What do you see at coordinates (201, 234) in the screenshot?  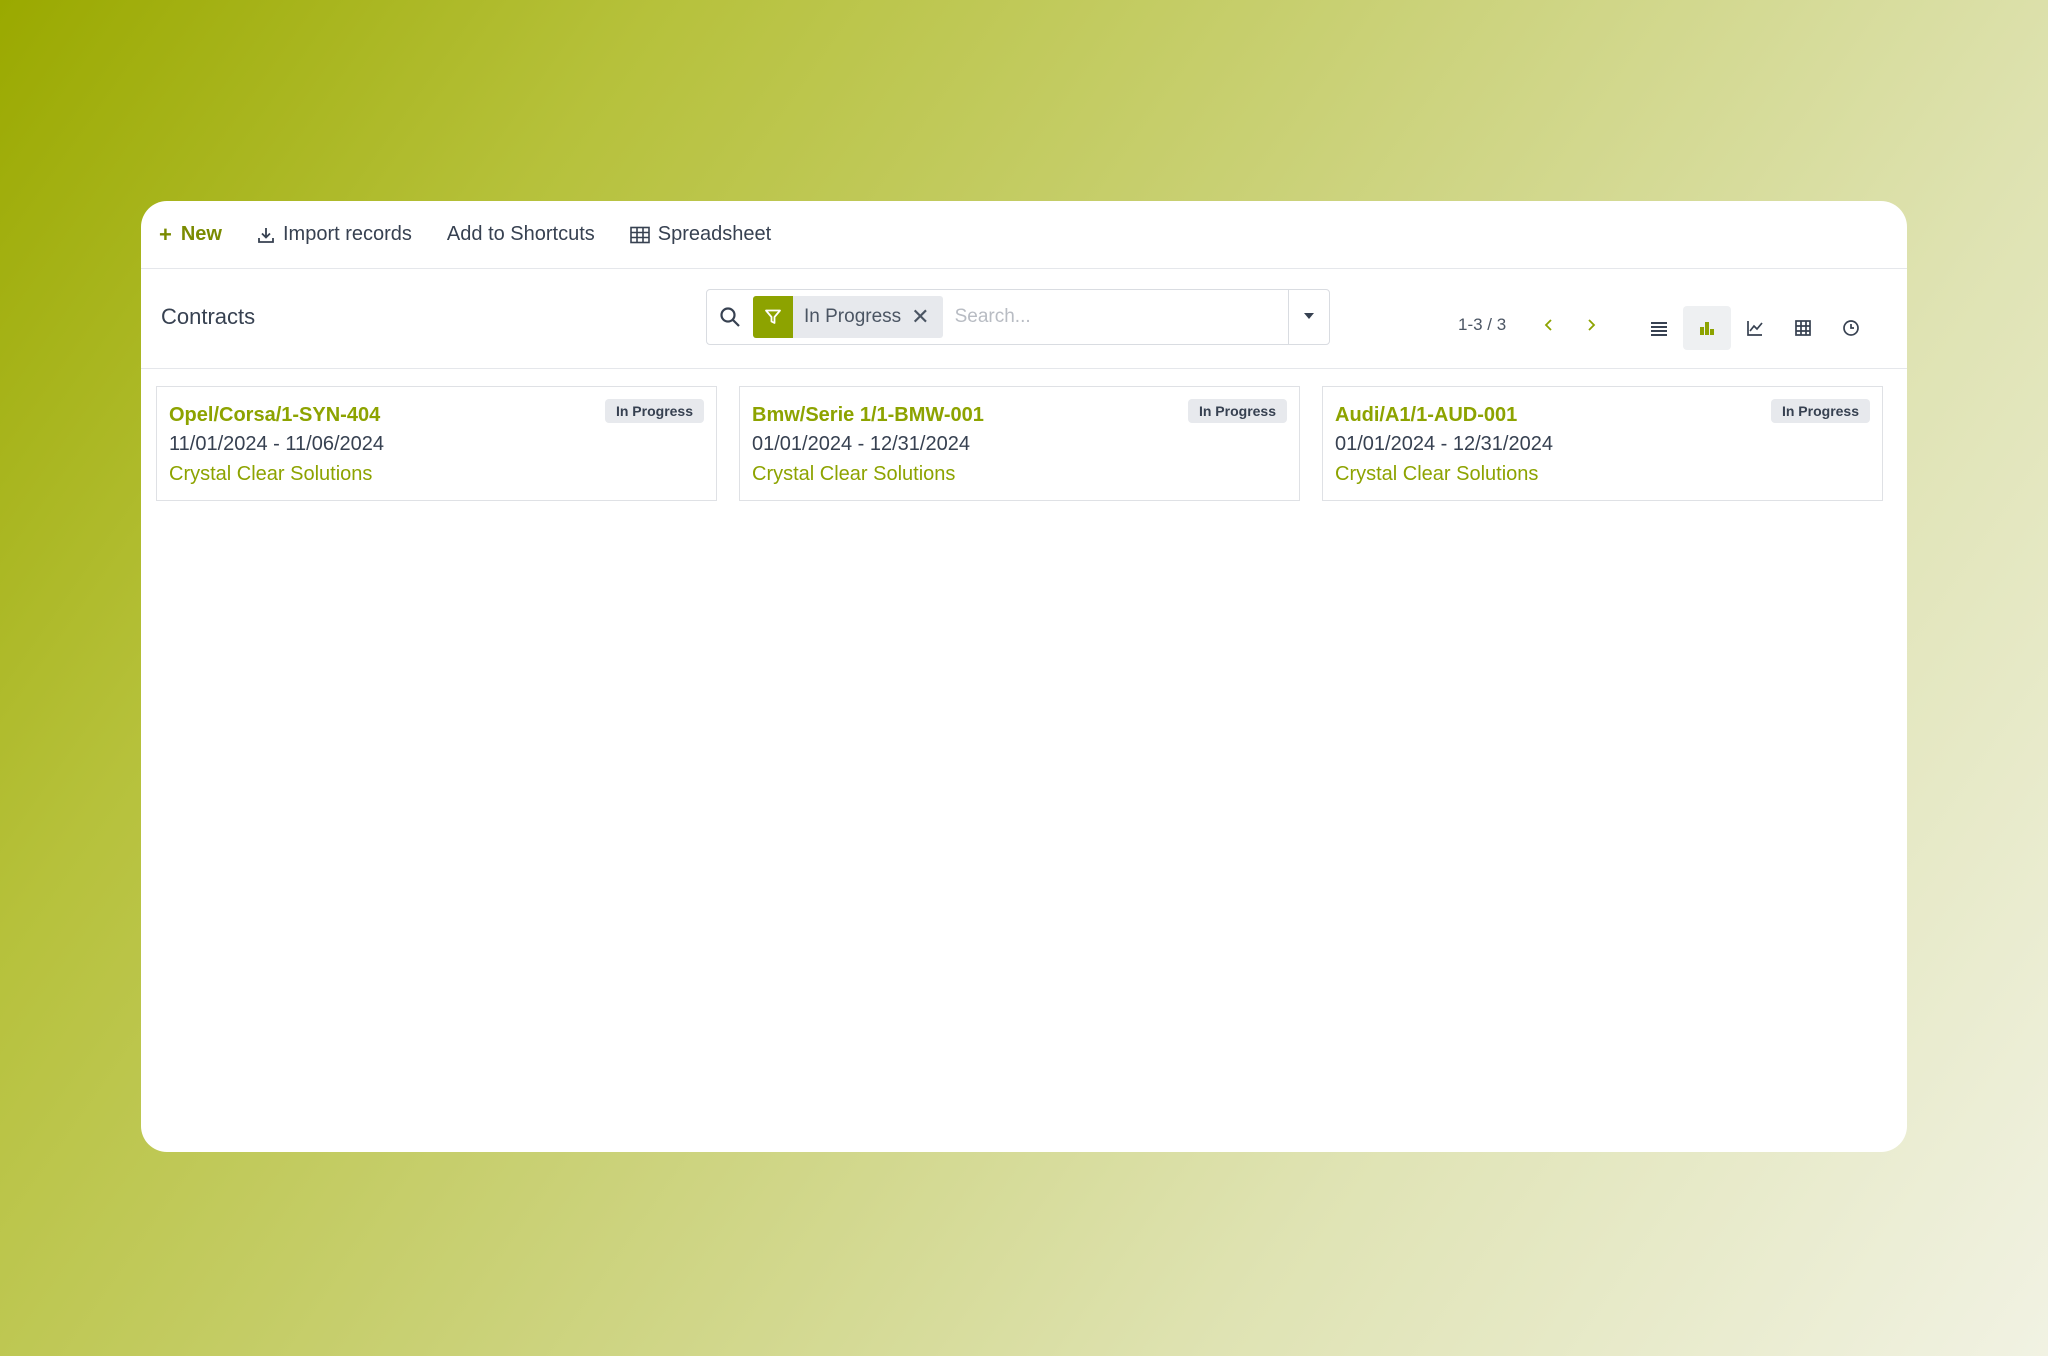 I see `new-button-label: New` at bounding box center [201, 234].